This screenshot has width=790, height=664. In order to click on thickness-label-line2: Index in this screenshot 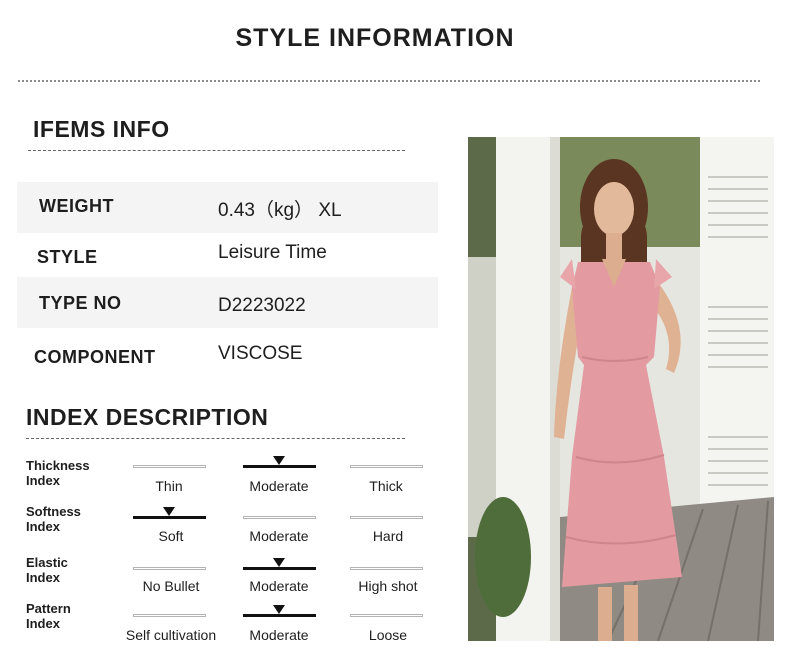, I will do `click(43, 480)`.